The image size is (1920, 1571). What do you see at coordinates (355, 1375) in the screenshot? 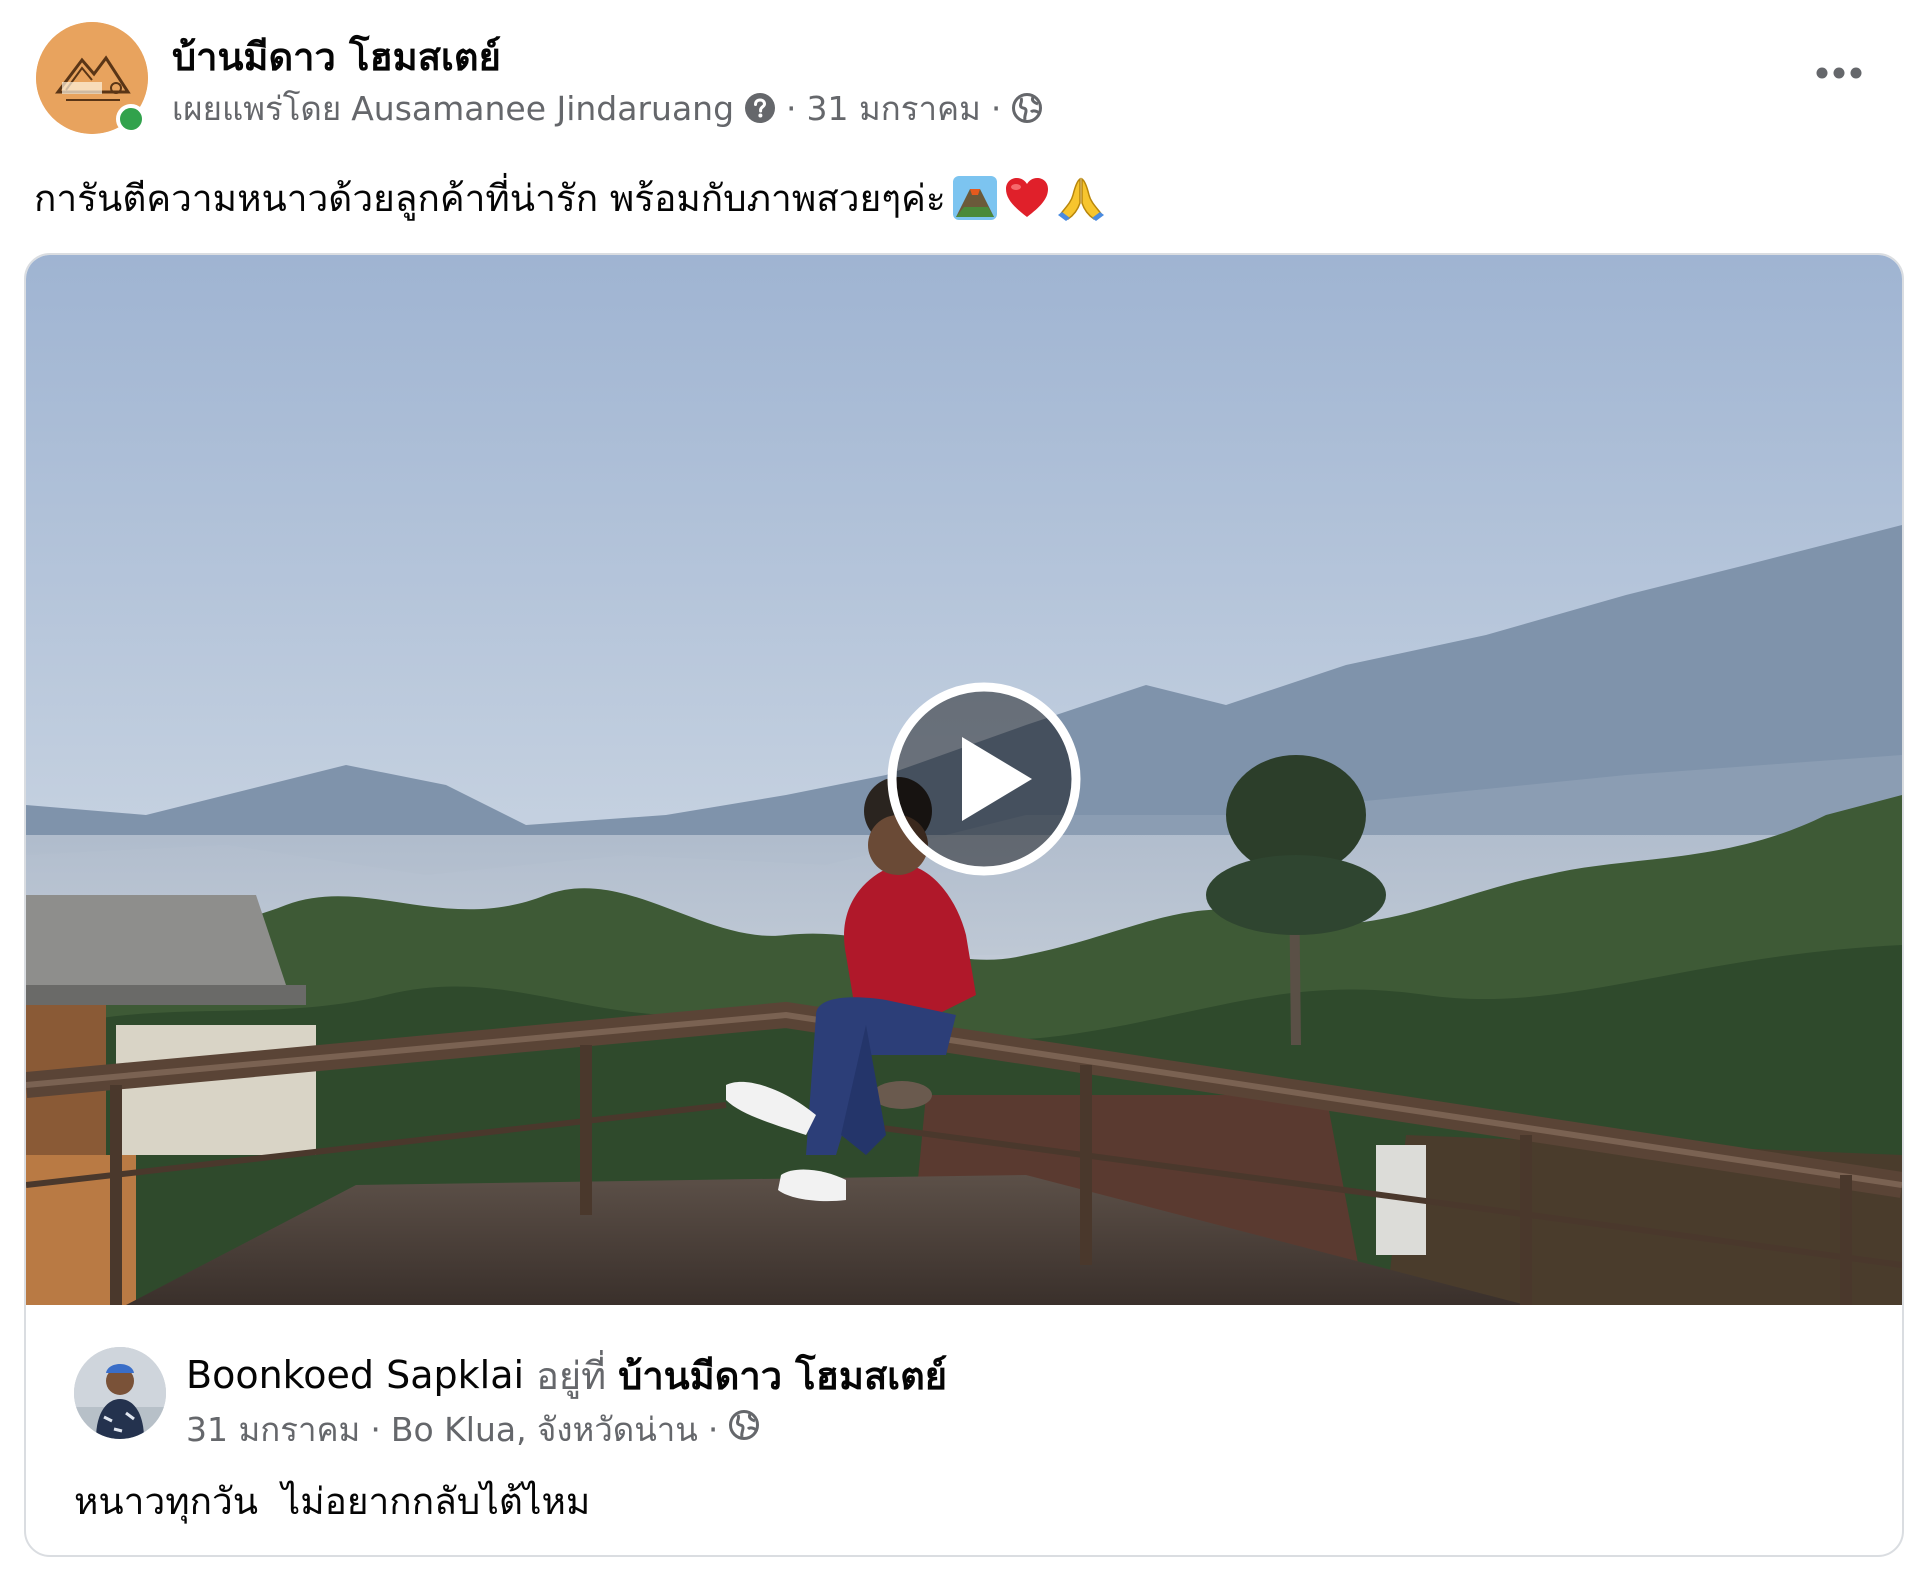
I see `shared-author-name: Boonkoed Sapklai` at bounding box center [355, 1375].